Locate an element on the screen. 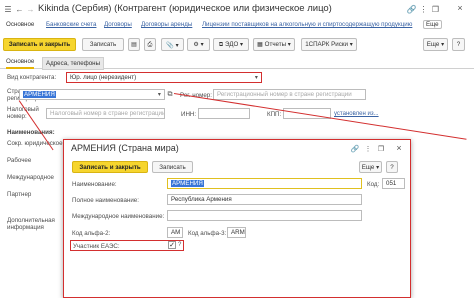 Image resolution: width=474 pixels, height=298 pixels. nav-tab-lease: Договоры аренды is located at coordinates (166, 24).